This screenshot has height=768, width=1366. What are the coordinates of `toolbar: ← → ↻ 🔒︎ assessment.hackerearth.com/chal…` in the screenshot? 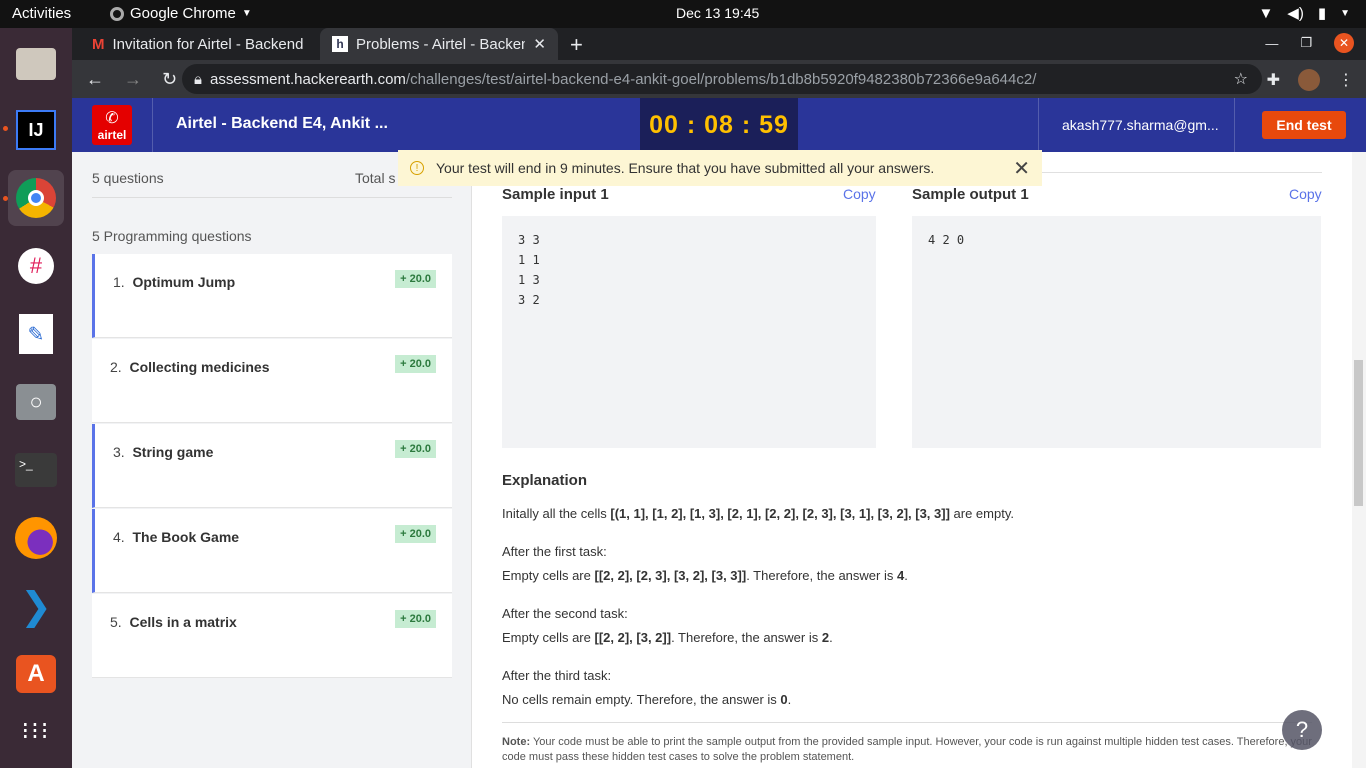 It's located at (719, 79).